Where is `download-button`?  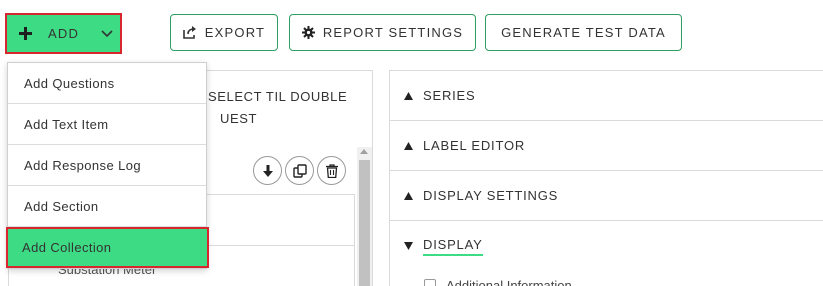
download-button is located at coordinates (267, 170).